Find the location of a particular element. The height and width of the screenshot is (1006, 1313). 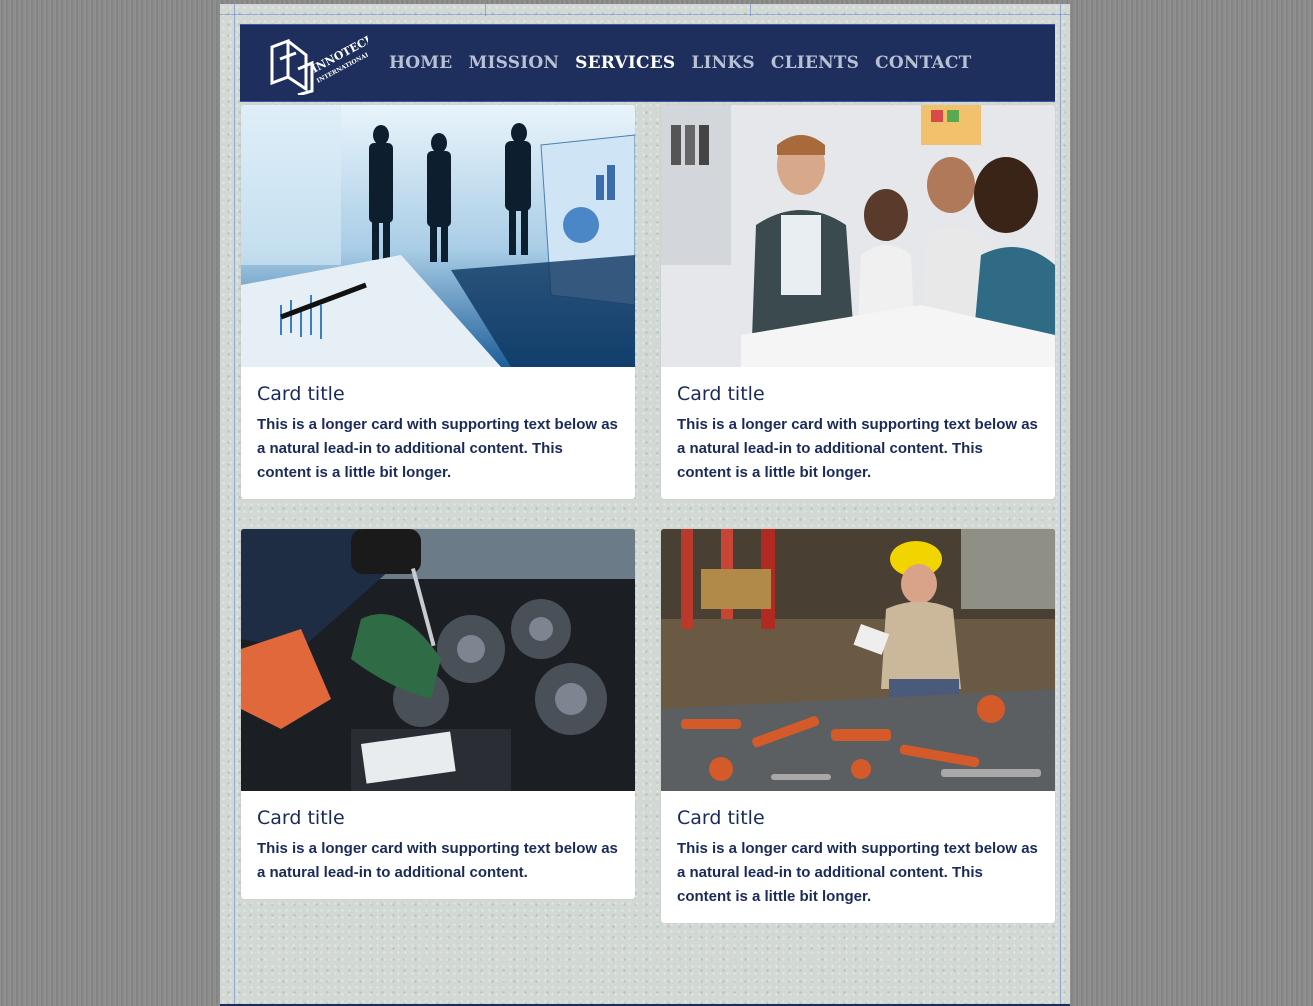

team-discussion-photo is located at coordinates (858, 236).